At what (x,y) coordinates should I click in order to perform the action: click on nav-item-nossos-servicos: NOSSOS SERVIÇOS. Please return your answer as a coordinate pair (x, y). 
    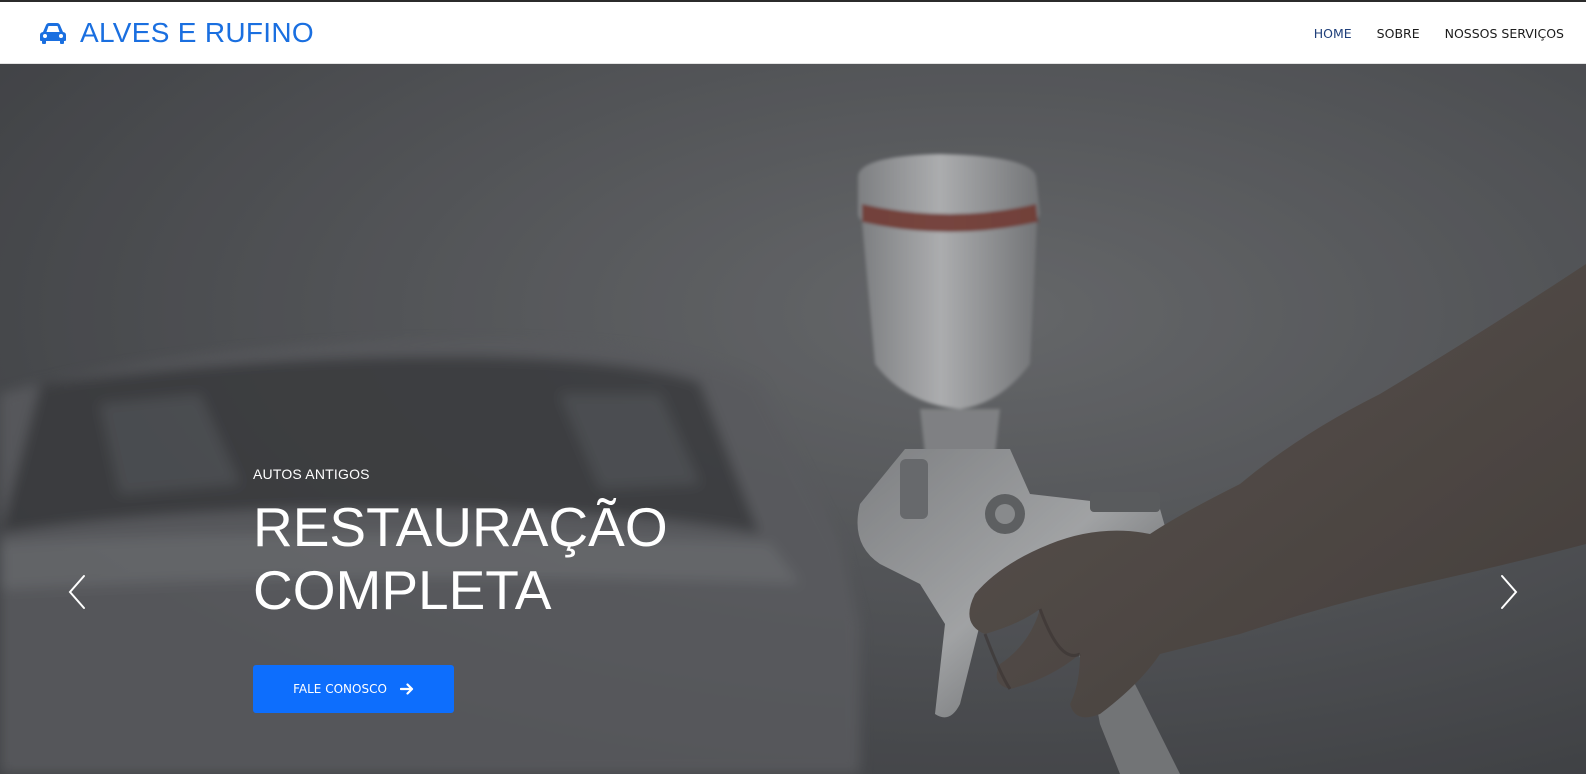
    Looking at the image, I should click on (1504, 33).